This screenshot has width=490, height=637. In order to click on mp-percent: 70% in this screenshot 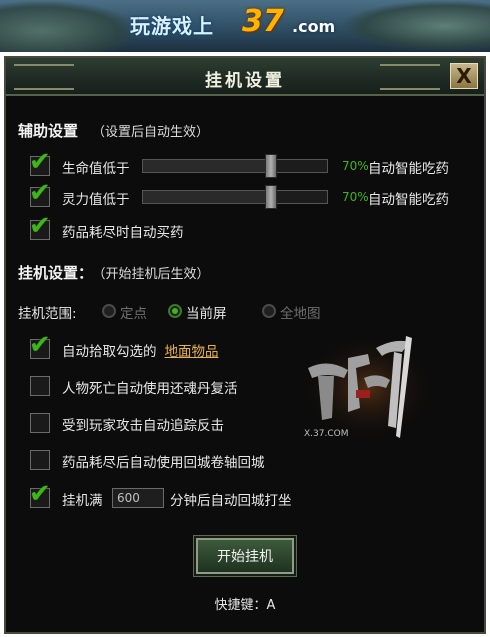, I will do `click(355, 197)`.